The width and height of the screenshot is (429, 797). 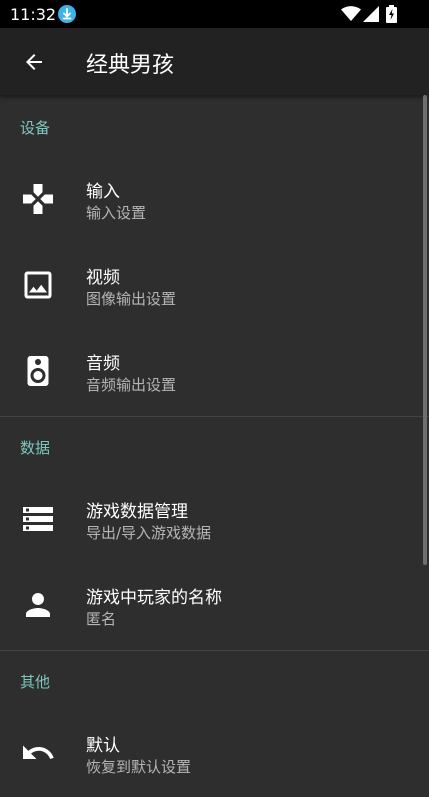 I want to click on speaker-icon, so click(x=38, y=371).